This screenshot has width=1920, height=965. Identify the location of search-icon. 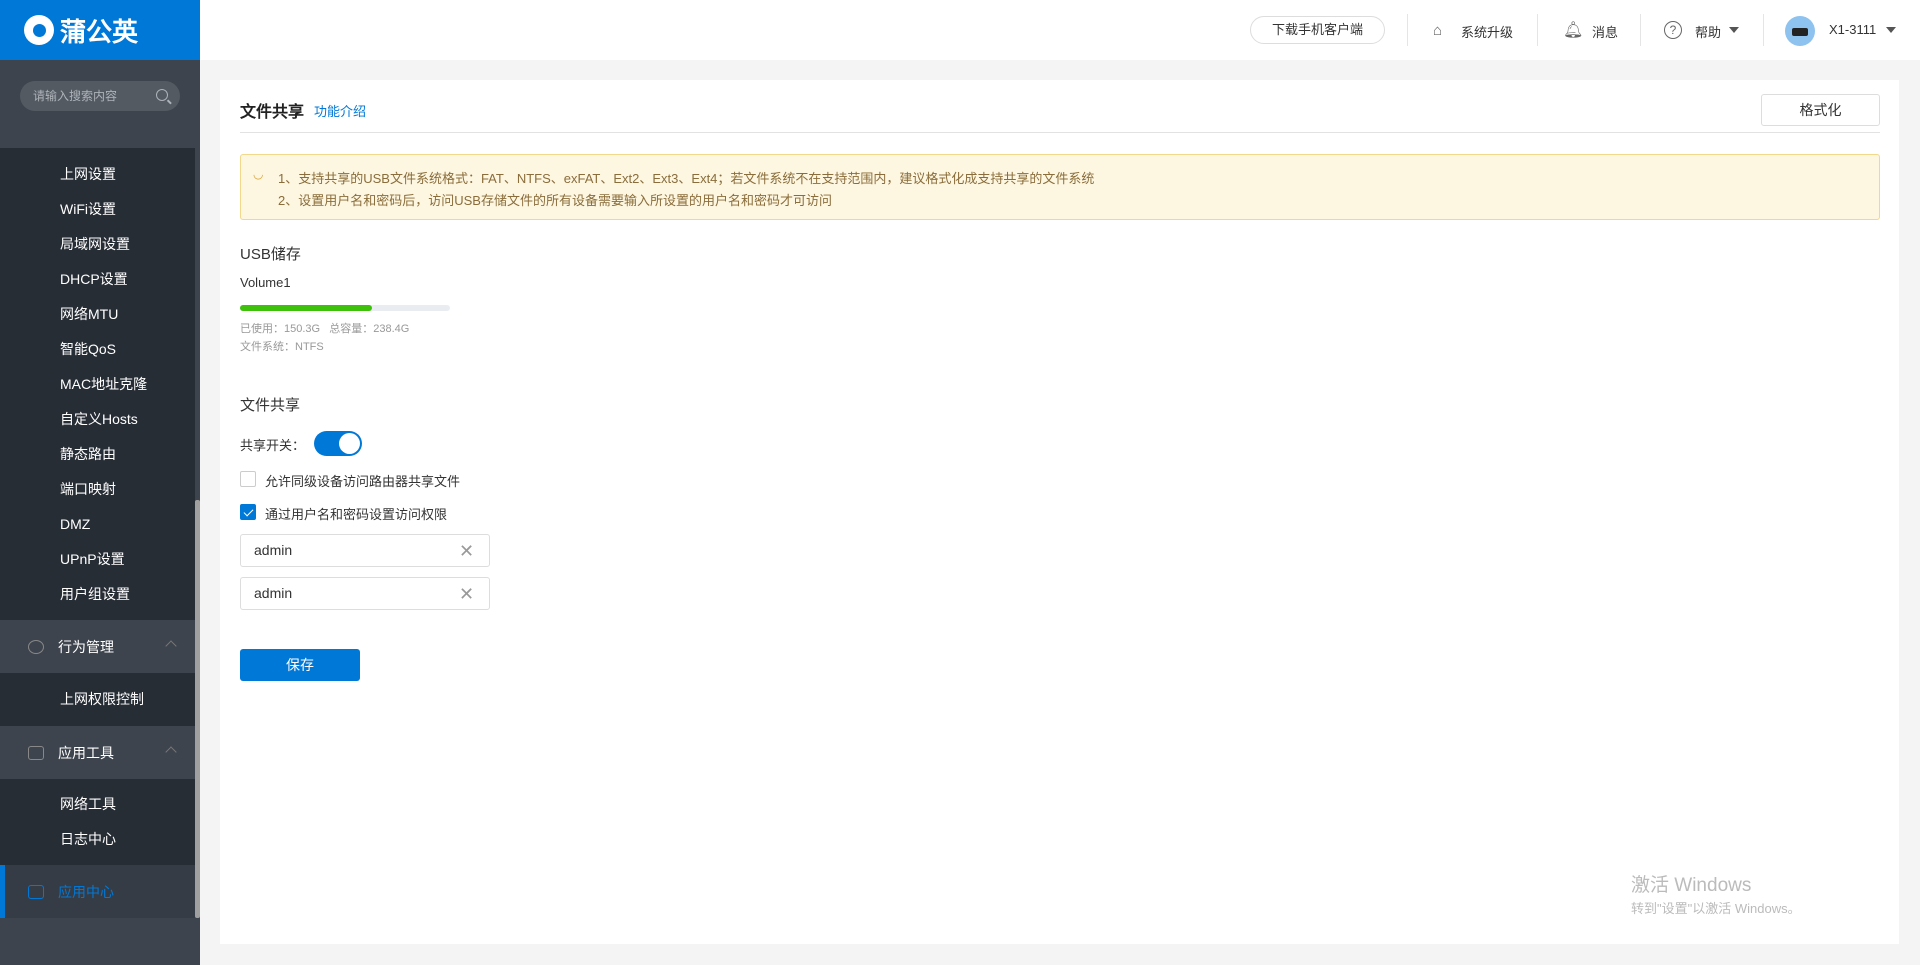
(162, 95).